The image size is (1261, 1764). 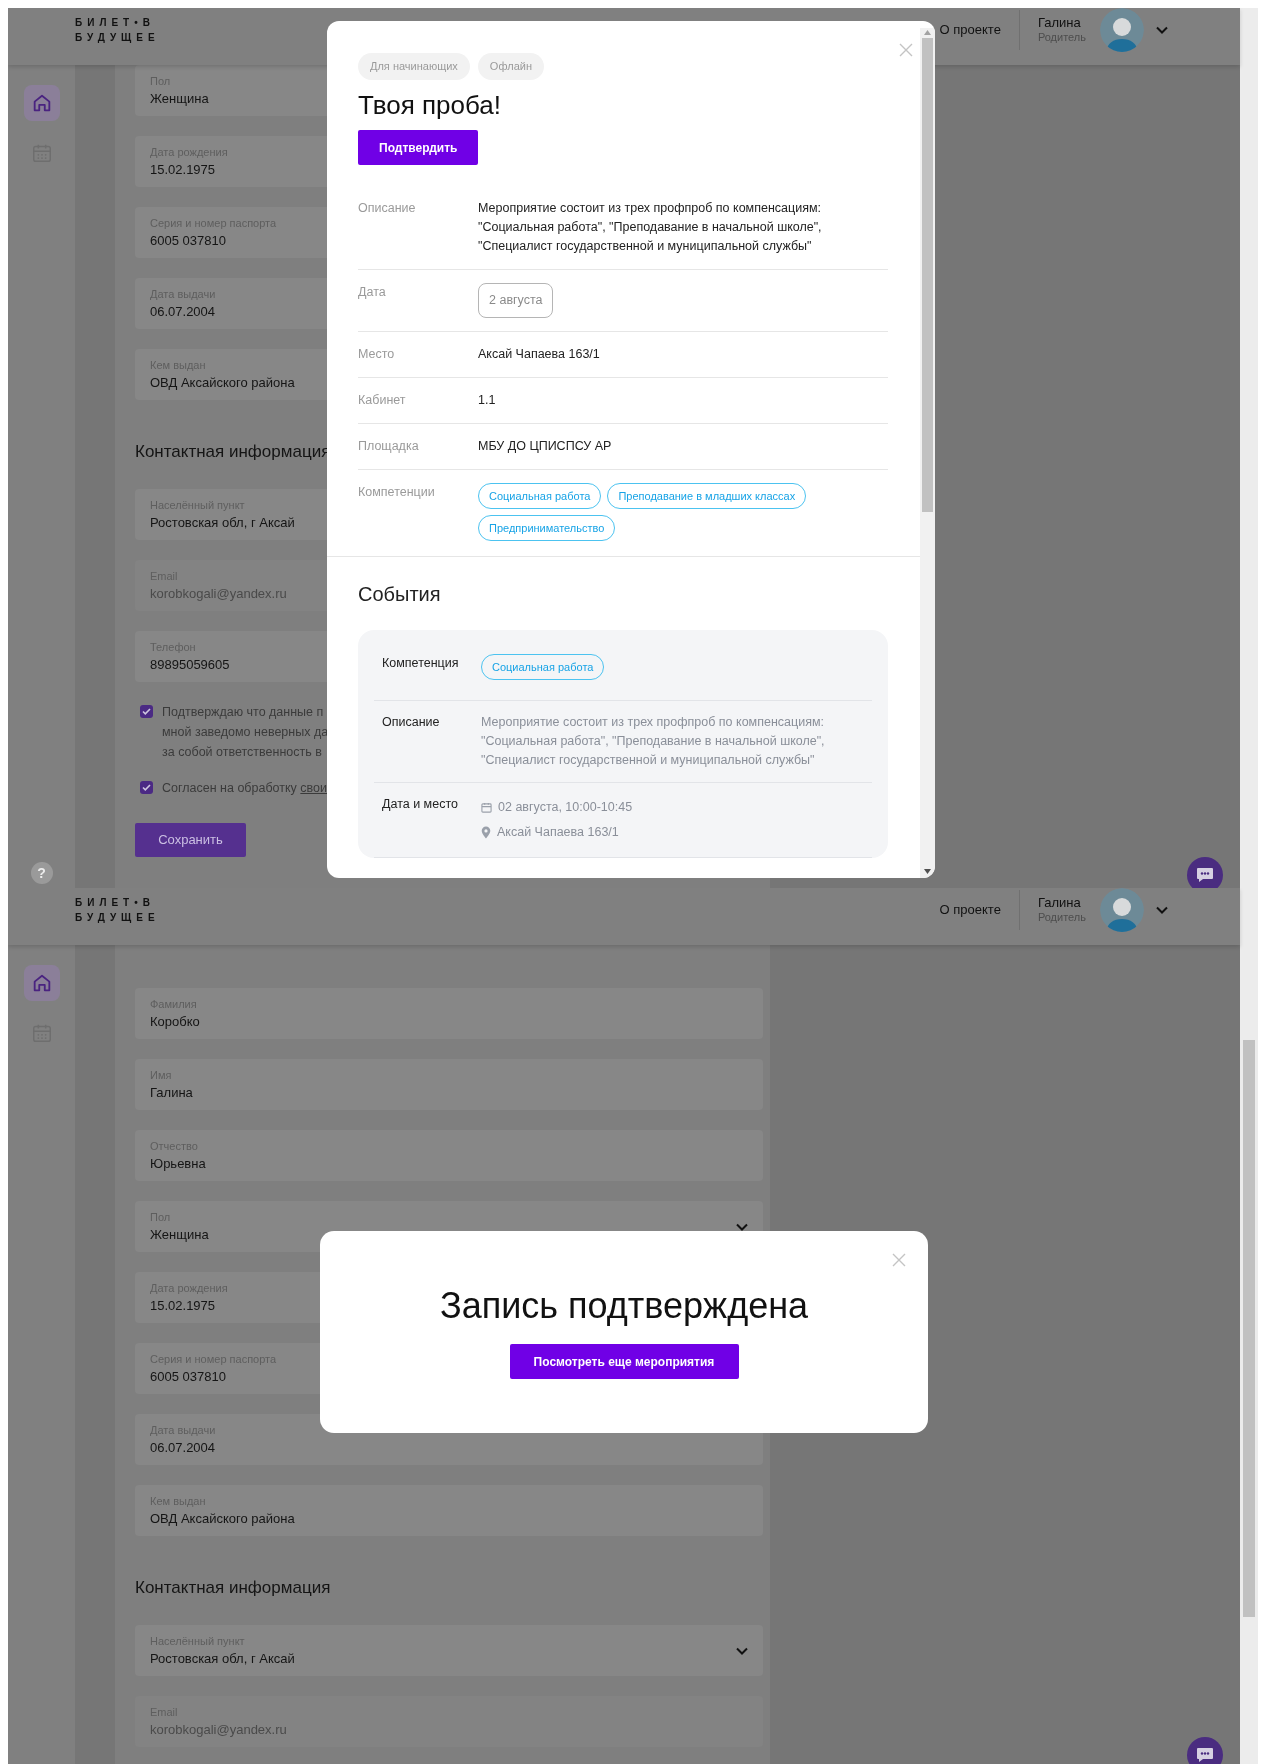 I want to click on event-description: Мероприятие состоит из трех профпроб по компенсациям: "Социальная работа", "Преподавание в начальной школе", "Специалист государственной и муниципальной службы", so click(x=653, y=741).